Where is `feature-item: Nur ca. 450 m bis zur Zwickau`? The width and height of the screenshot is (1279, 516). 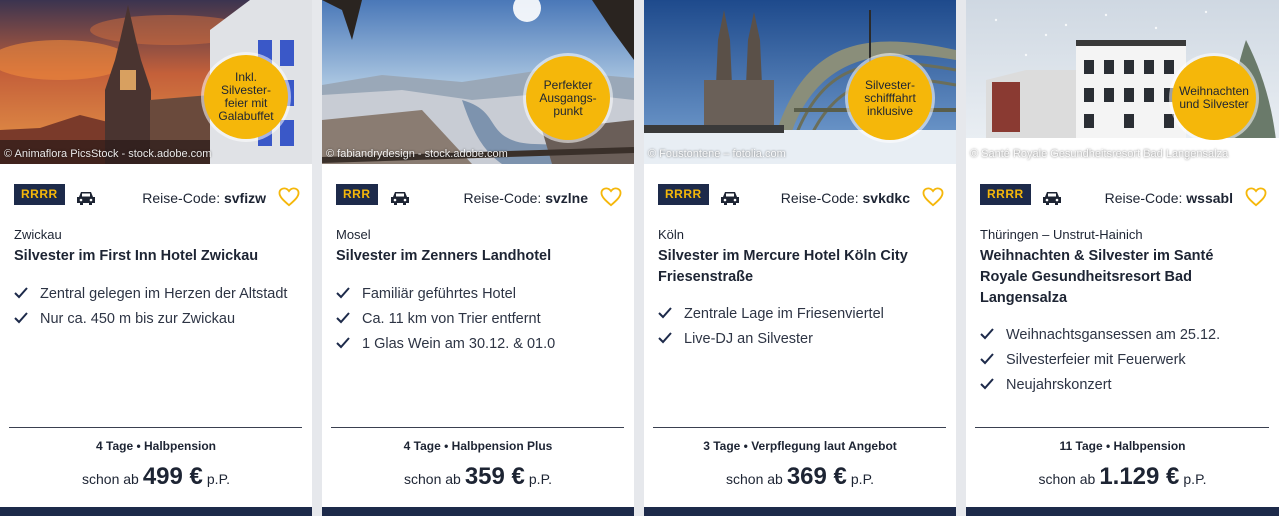 feature-item: Nur ca. 450 m bis zur Zwickau is located at coordinates (156, 319).